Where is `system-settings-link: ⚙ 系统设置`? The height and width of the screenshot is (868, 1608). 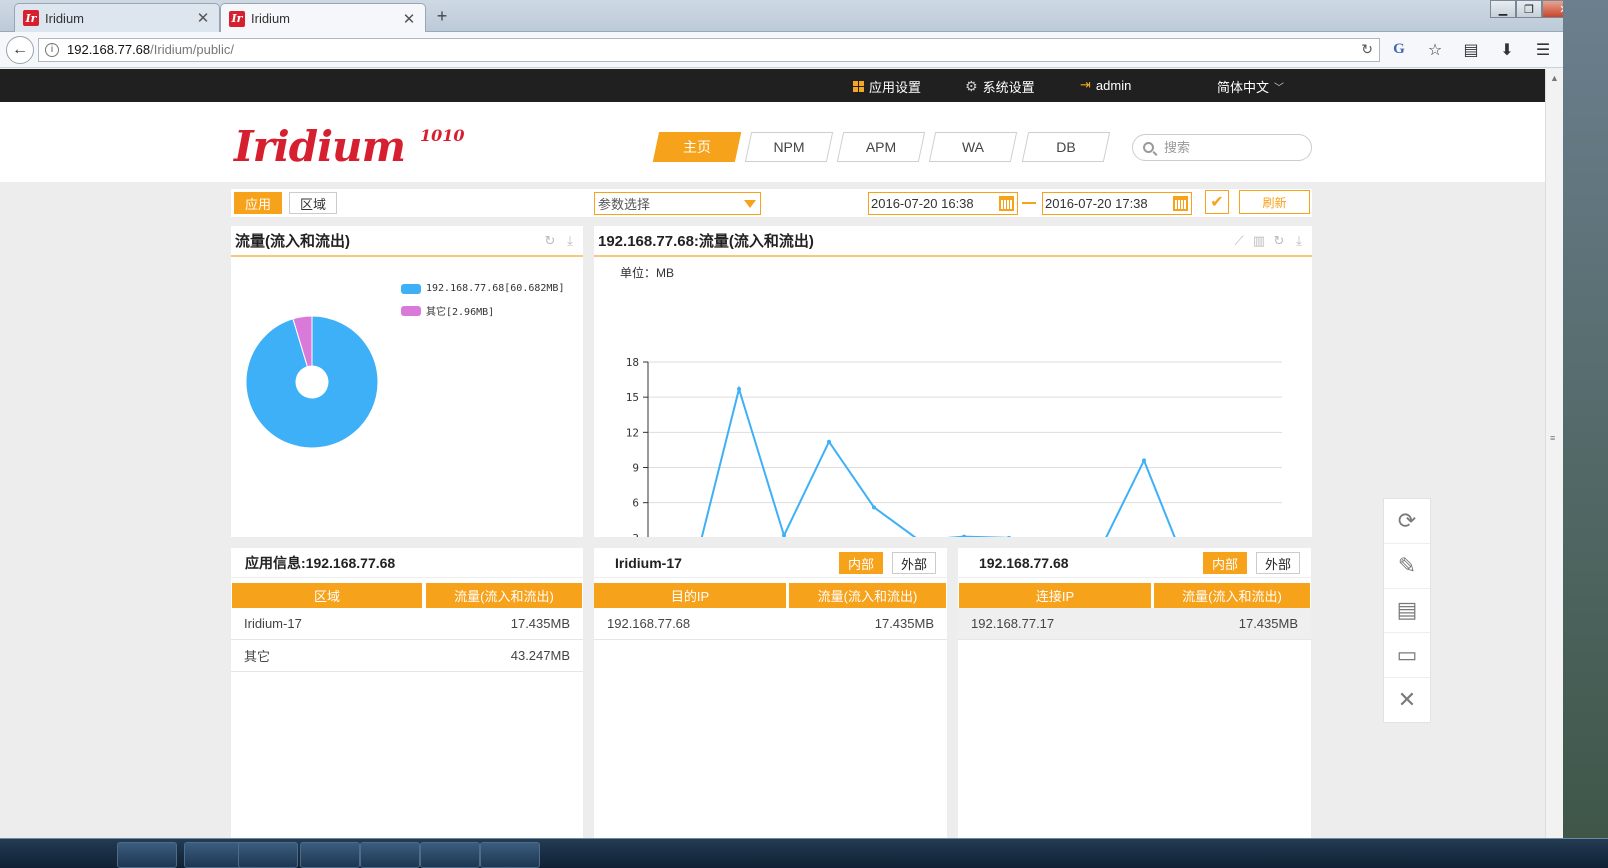
system-settings-link: ⚙ 系统设置 is located at coordinates (1000, 86).